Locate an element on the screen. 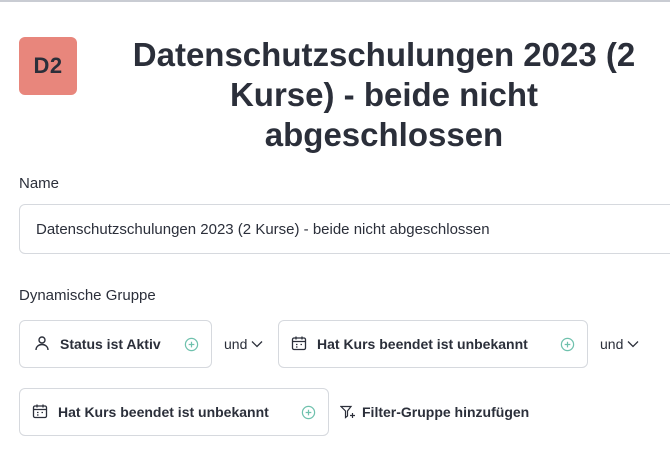 This screenshot has width=670, height=460. group-avatar: D2 is located at coordinates (48, 66).